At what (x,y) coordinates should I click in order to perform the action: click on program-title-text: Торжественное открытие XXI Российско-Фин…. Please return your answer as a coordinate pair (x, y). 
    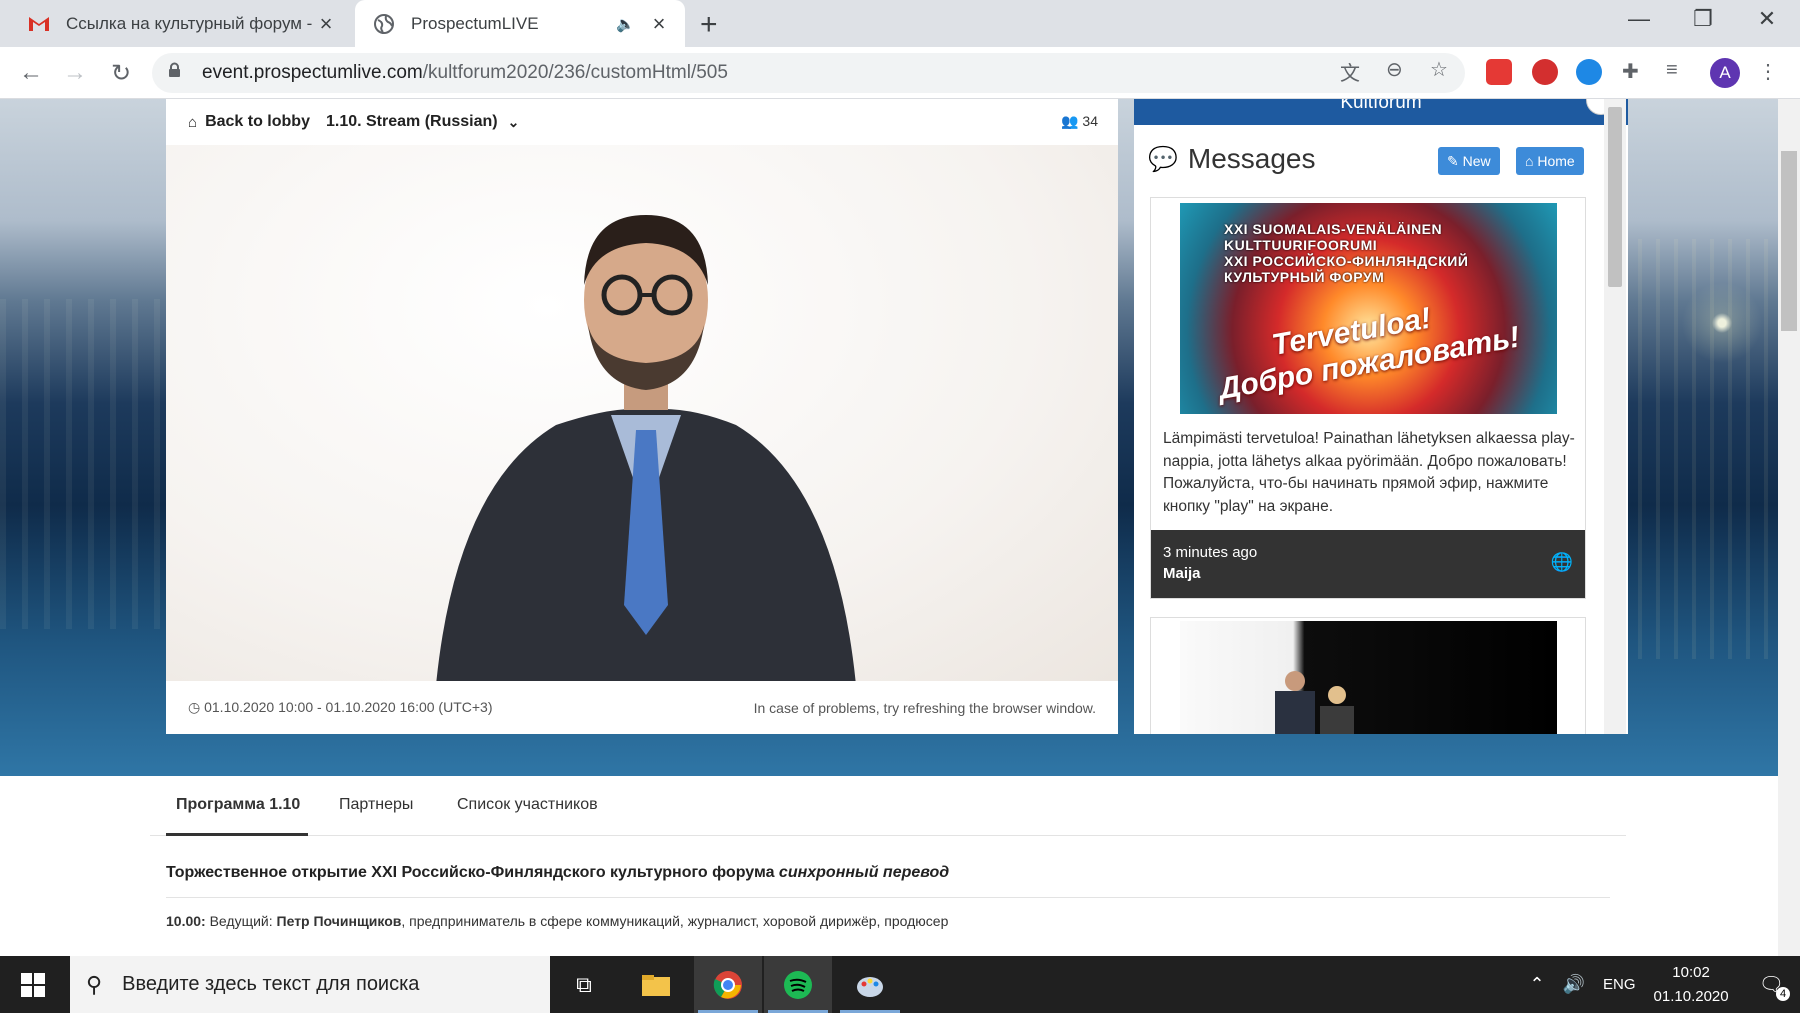
    Looking at the image, I should click on (470, 872).